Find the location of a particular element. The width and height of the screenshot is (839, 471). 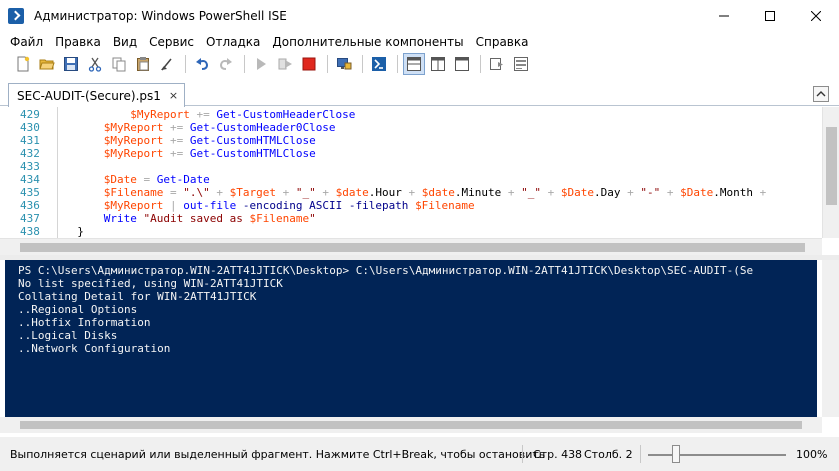

console-line: No list specified, using WIN-2ATT41JTICK is located at coordinates (150, 283).